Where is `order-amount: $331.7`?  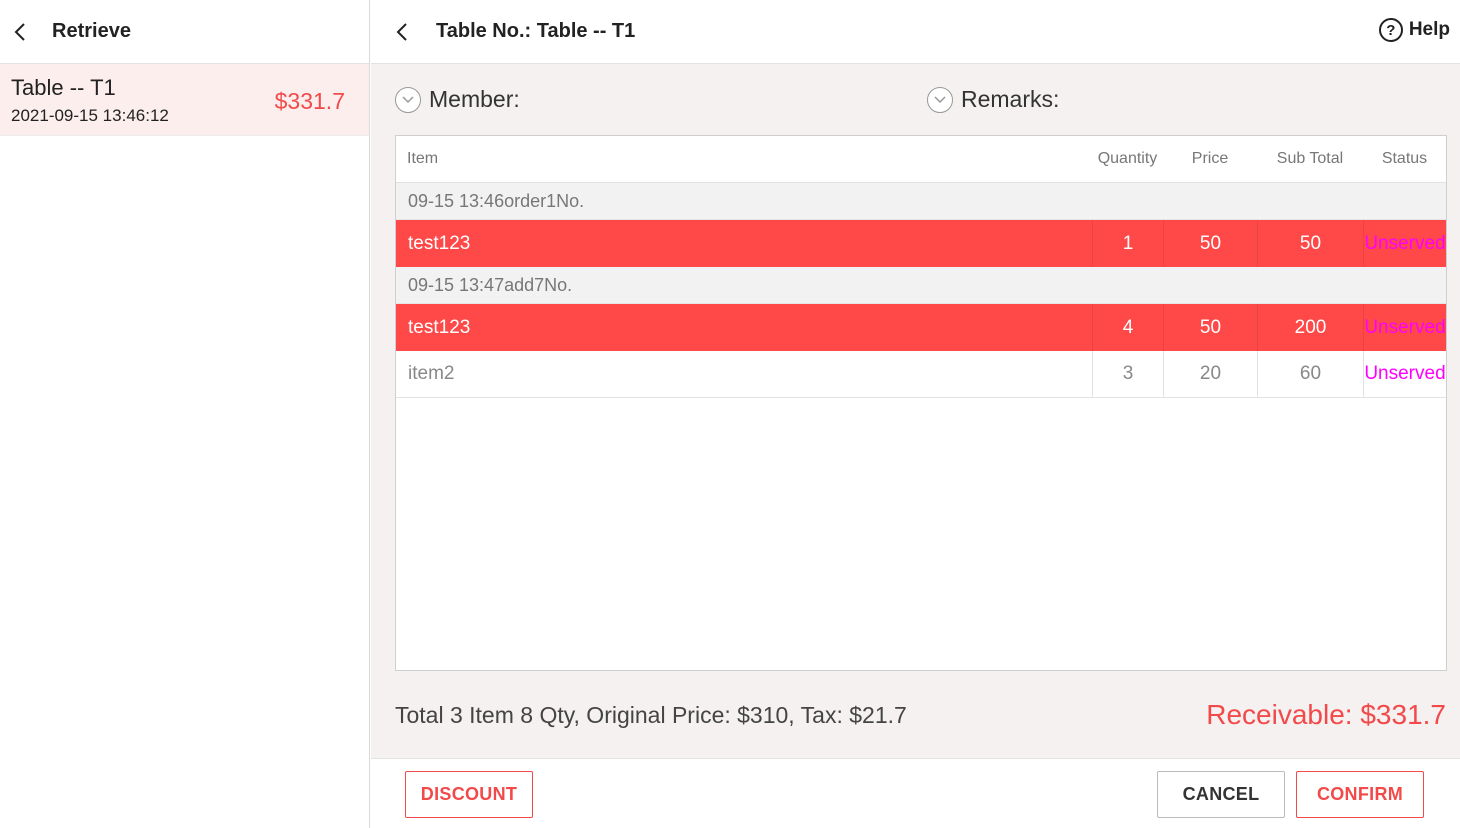
order-amount: $331.7 is located at coordinates (309, 101).